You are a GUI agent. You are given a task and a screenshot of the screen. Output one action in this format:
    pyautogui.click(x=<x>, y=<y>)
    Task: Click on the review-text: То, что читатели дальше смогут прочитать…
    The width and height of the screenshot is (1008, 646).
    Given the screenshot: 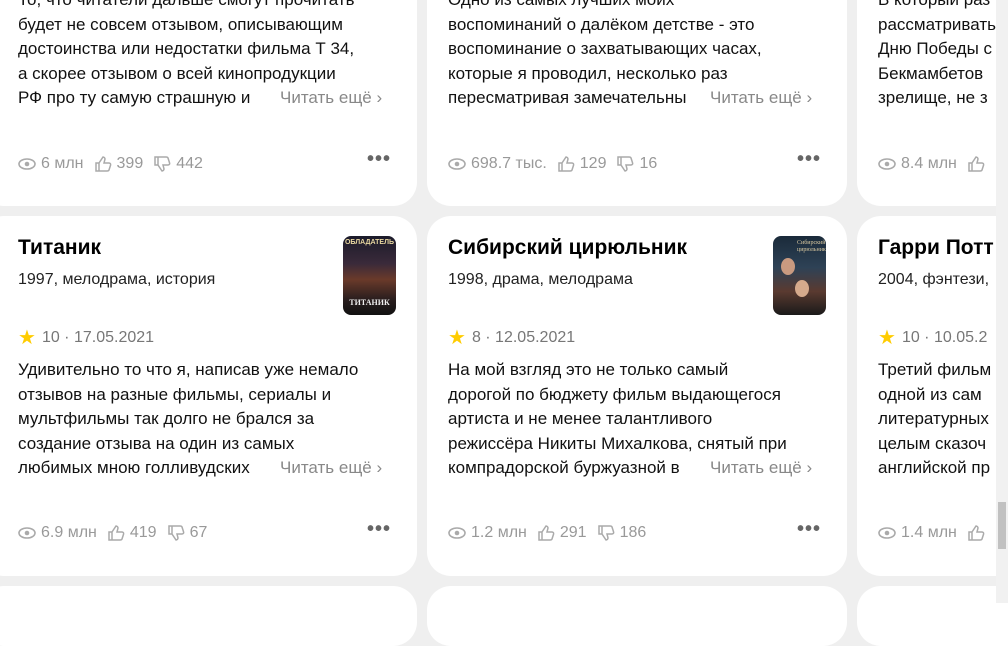 What is the action you would take?
    pyautogui.click(x=208, y=55)
    